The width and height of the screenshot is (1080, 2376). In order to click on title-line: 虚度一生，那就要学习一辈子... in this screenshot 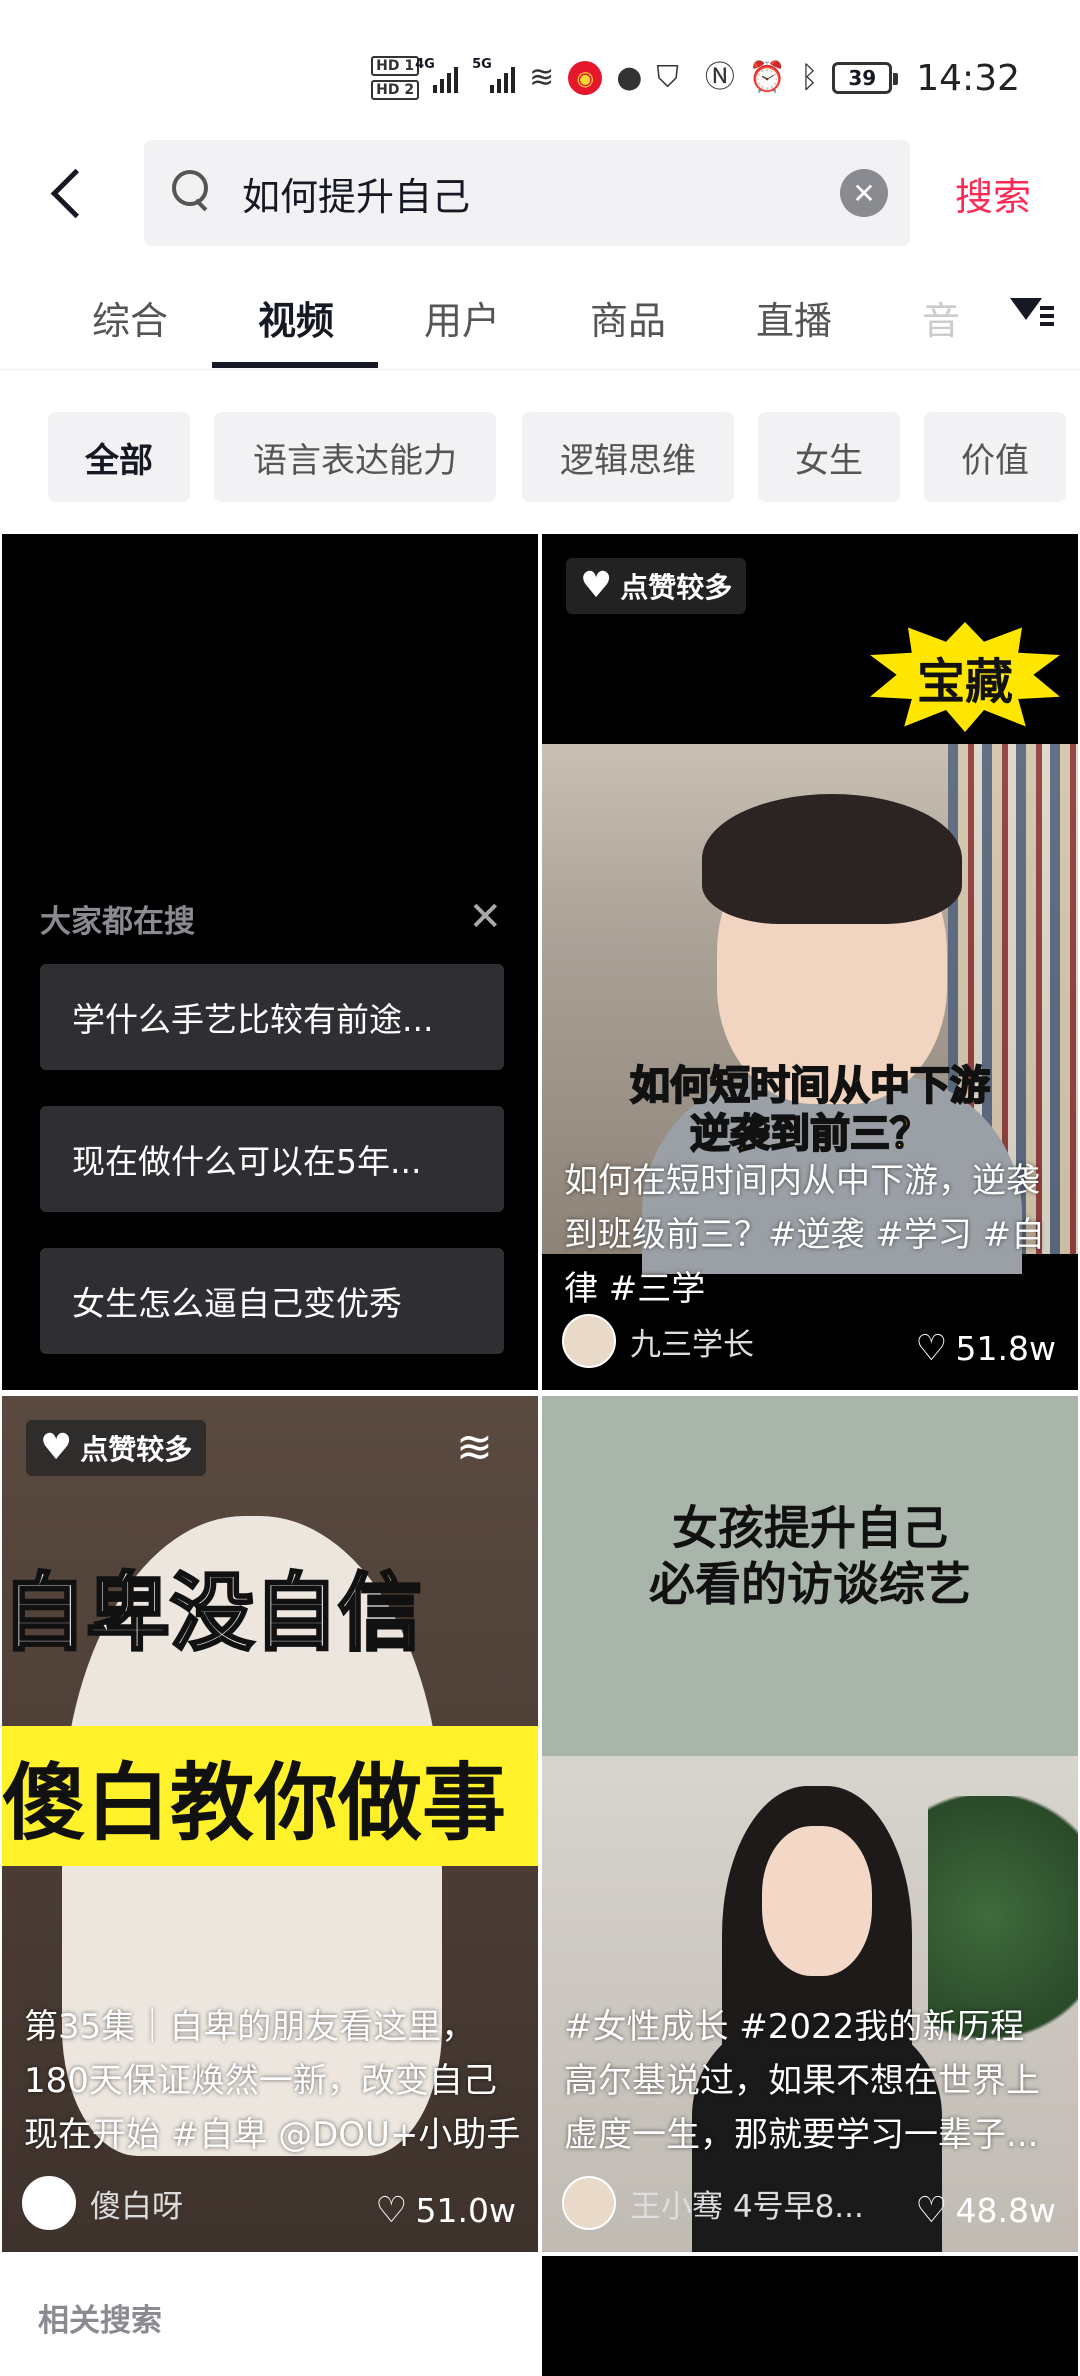, I will do `click(801, 2135)`.